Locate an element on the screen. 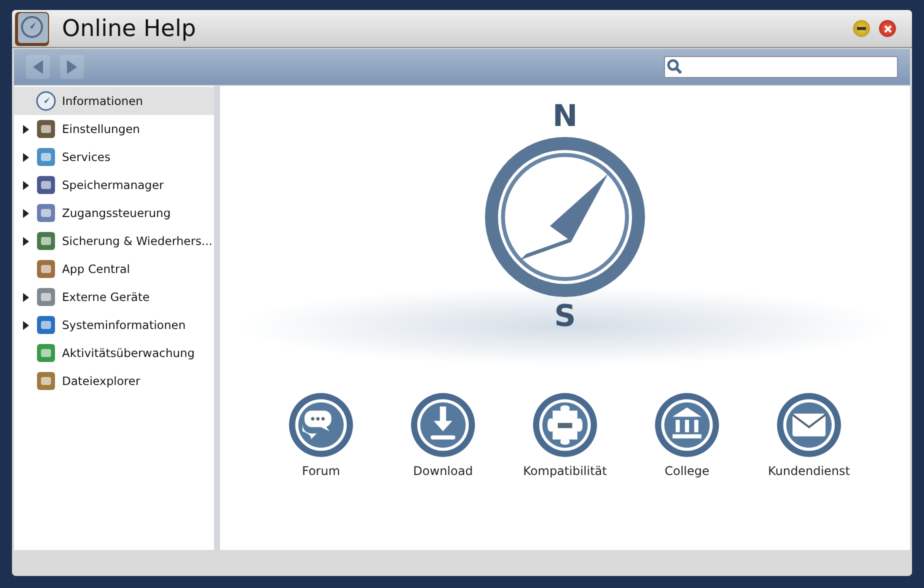 Image resolution: width=924 pixels, height=588 pixels. search-icon is located at coordinates (675, 67).